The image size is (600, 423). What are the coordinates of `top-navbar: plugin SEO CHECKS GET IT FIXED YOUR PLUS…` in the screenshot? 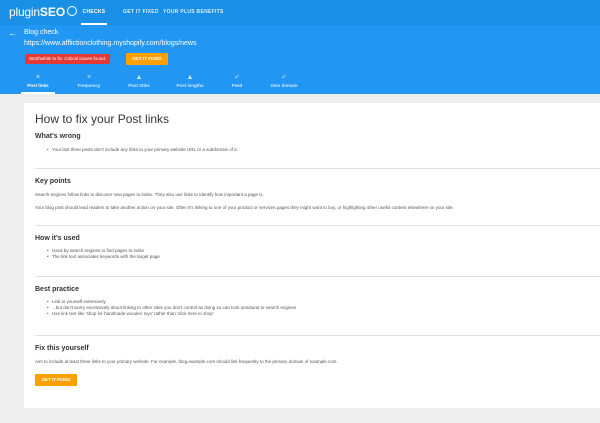 It's located at (300, 12).